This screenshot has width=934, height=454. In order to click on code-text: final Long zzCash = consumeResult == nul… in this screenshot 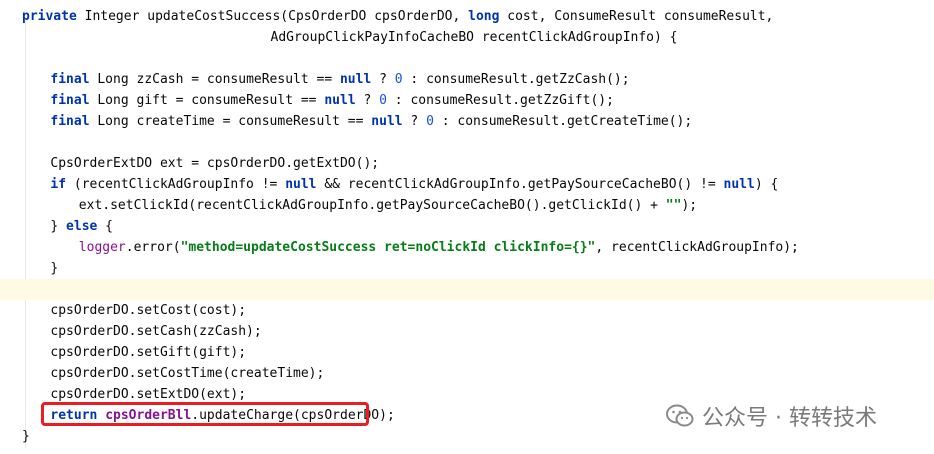, I will do `click(339, 79)`.